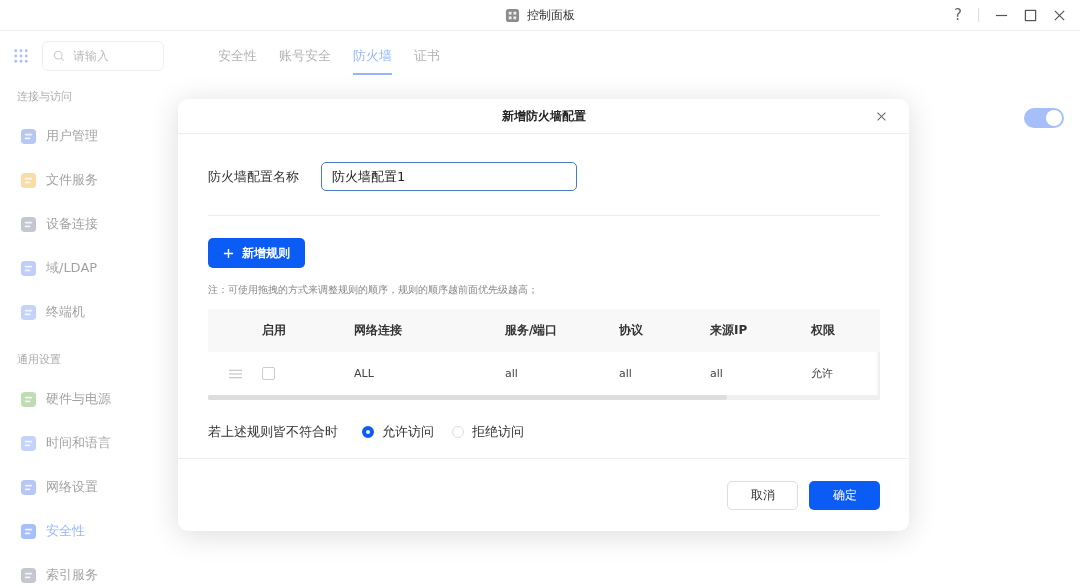 The height and width of the screenshot is (588, 1080). I want to click on radio-option: 拒绝访问, so click(488, 432).